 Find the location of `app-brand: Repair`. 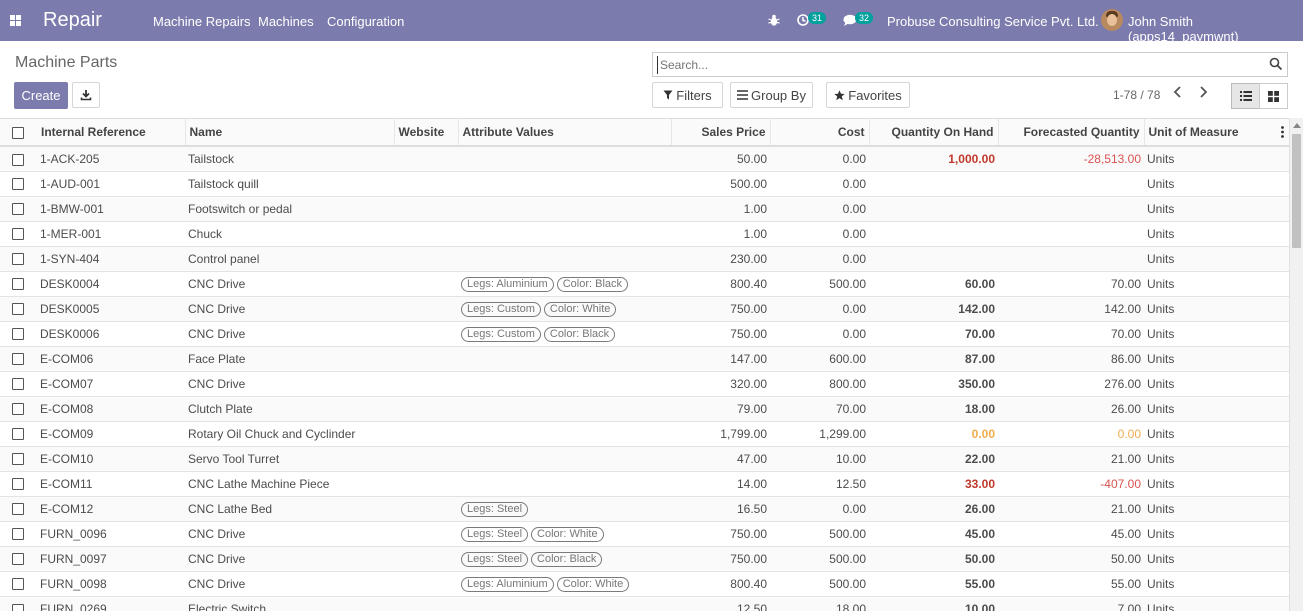

app-brand: Repair is located at coordinates (72, 20).